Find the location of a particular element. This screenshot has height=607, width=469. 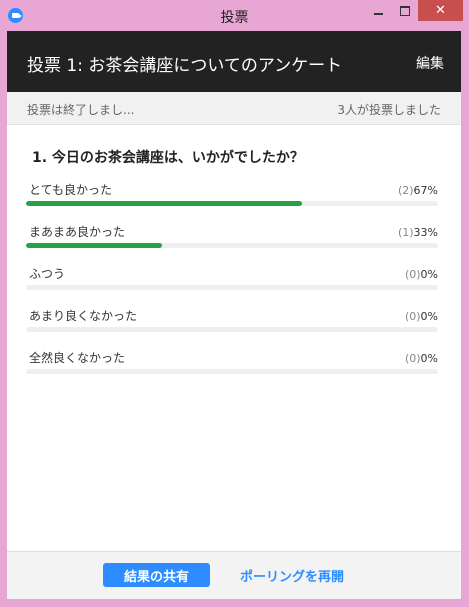

close-icon: ✕ is located at coordinates (440, 10).